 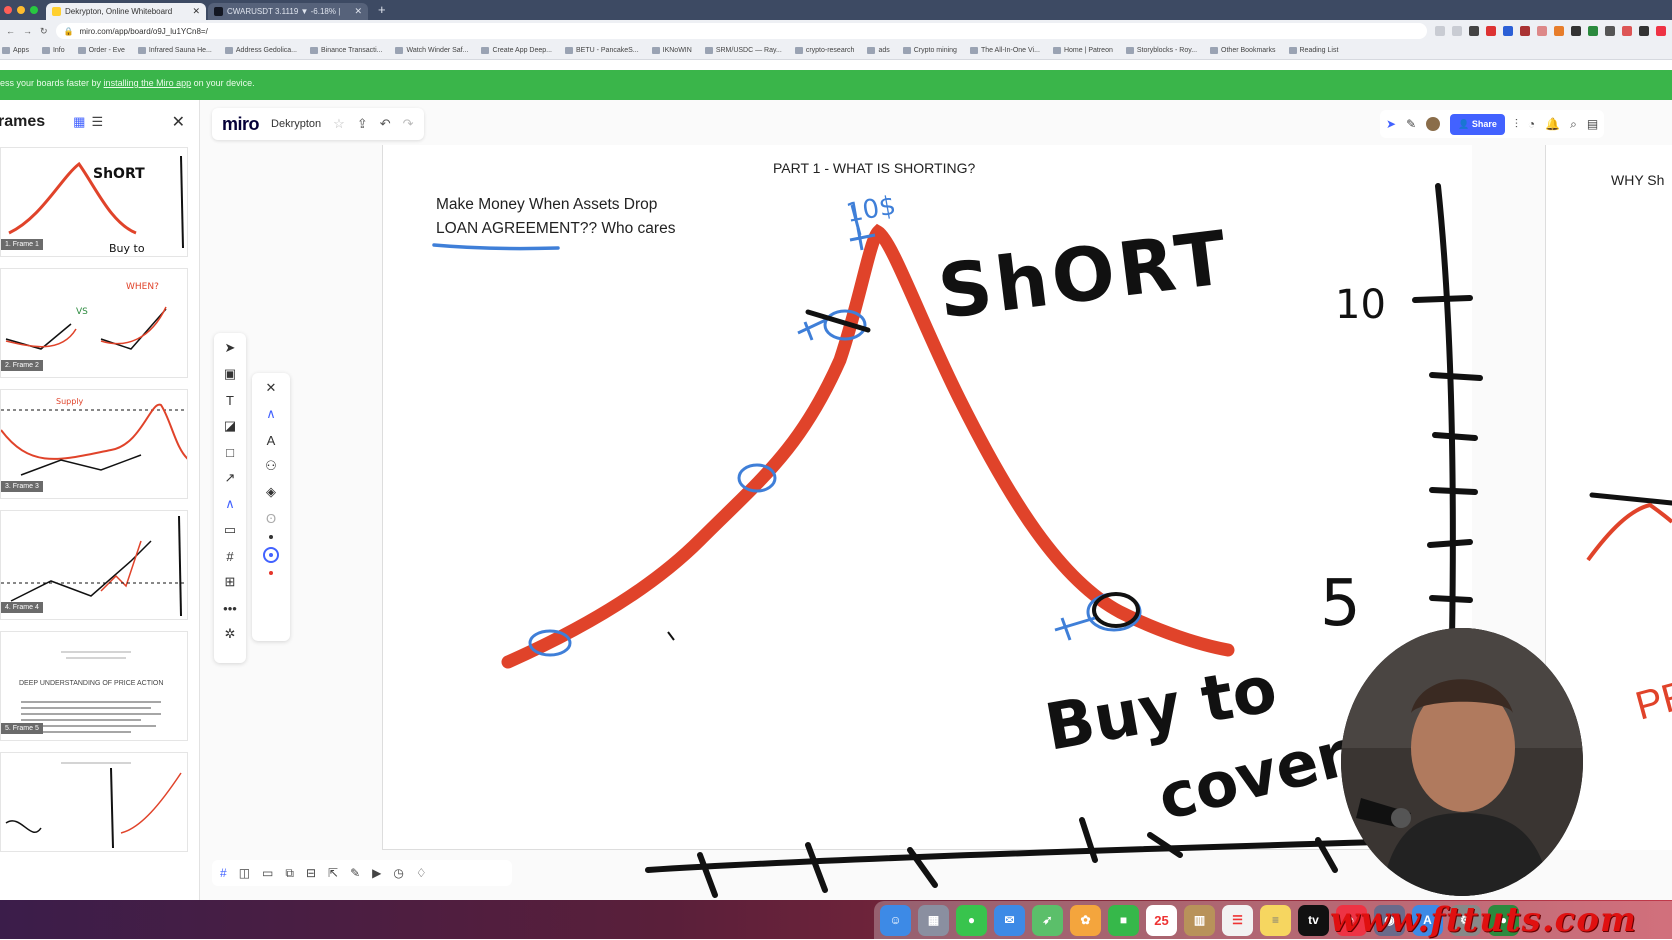 I want to click on voting-icon: ♢, so click(x=421, y=873).